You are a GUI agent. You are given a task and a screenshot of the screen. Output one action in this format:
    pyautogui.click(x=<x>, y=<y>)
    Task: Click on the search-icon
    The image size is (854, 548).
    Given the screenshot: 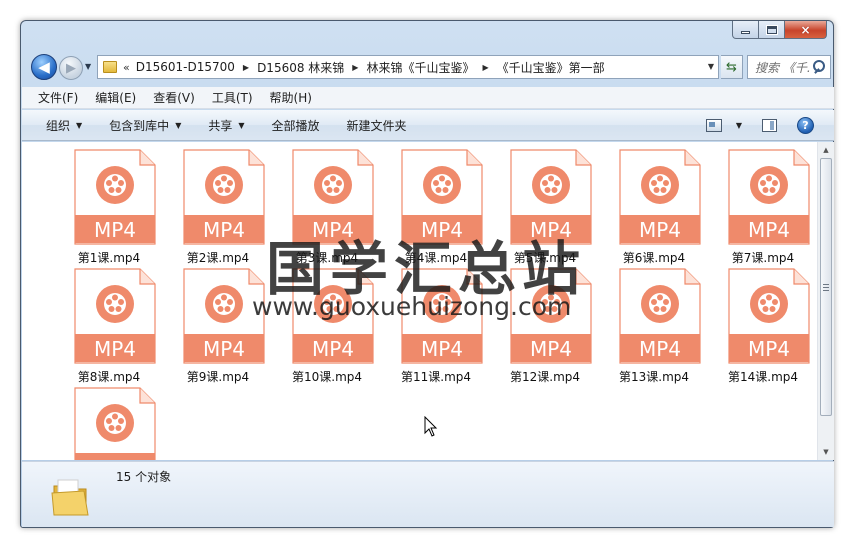 What is the action you would take?
    pyautogui.click(x=819, y=67)
    